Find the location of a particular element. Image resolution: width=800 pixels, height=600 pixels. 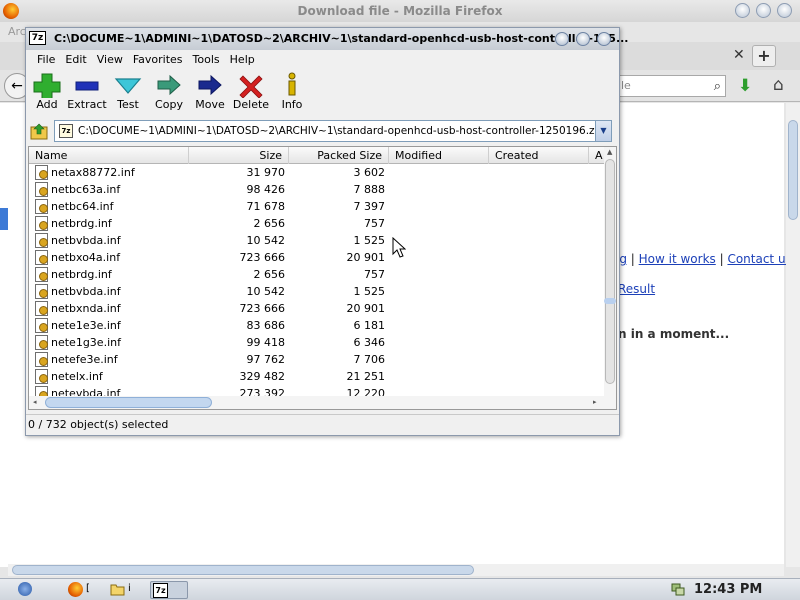

col-packed-size: Packed Size is located at coordinates (339, 155).